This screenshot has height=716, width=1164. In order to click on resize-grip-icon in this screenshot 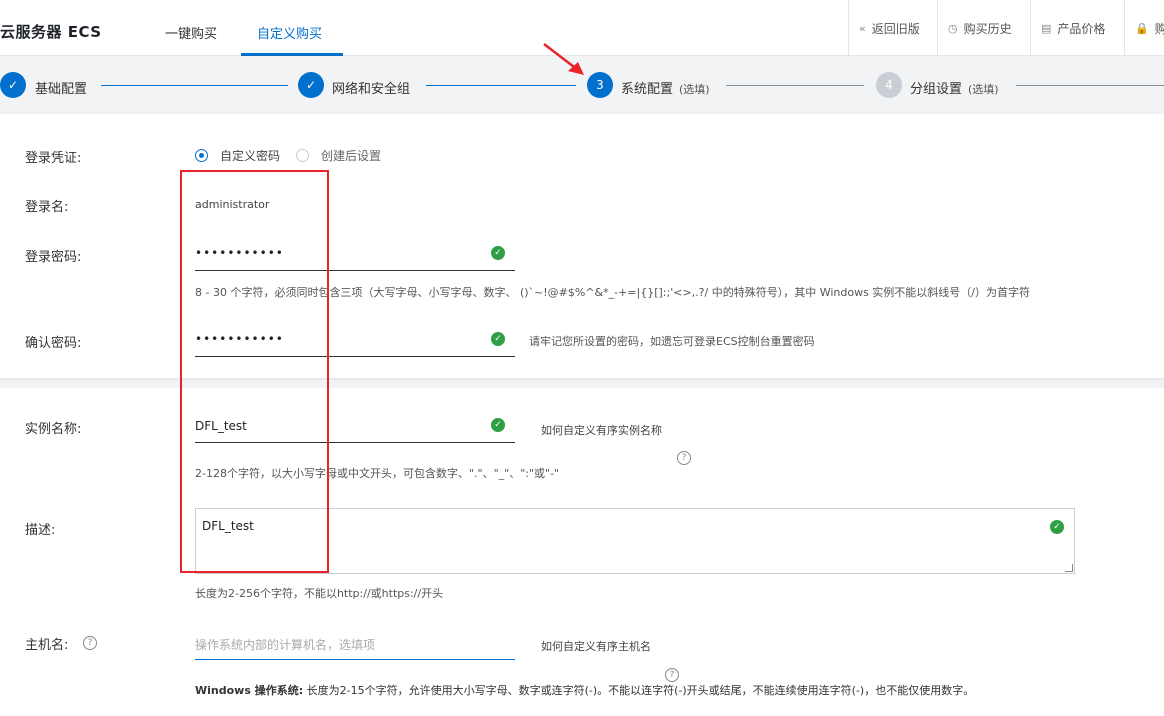, I will do `click(1069, 568)`.